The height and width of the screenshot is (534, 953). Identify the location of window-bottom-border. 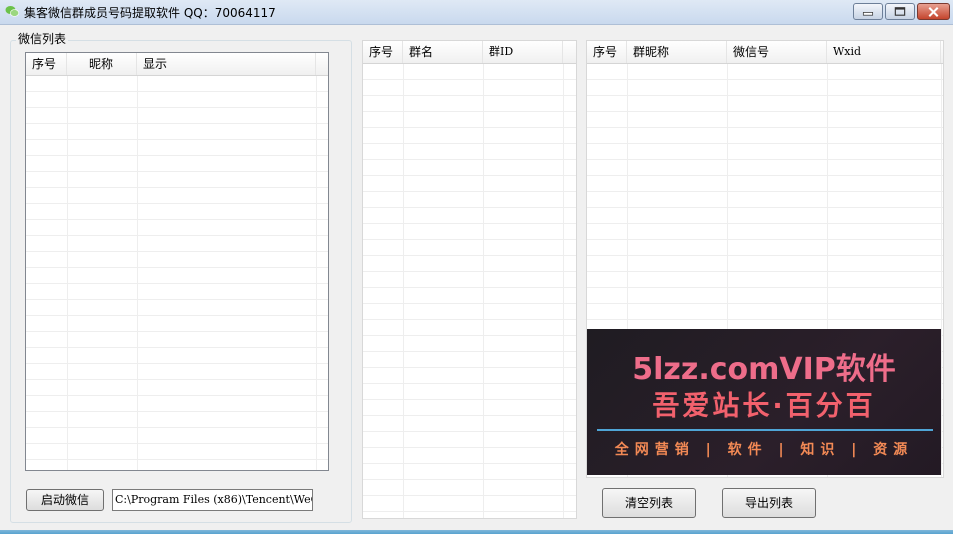
(476, 532).